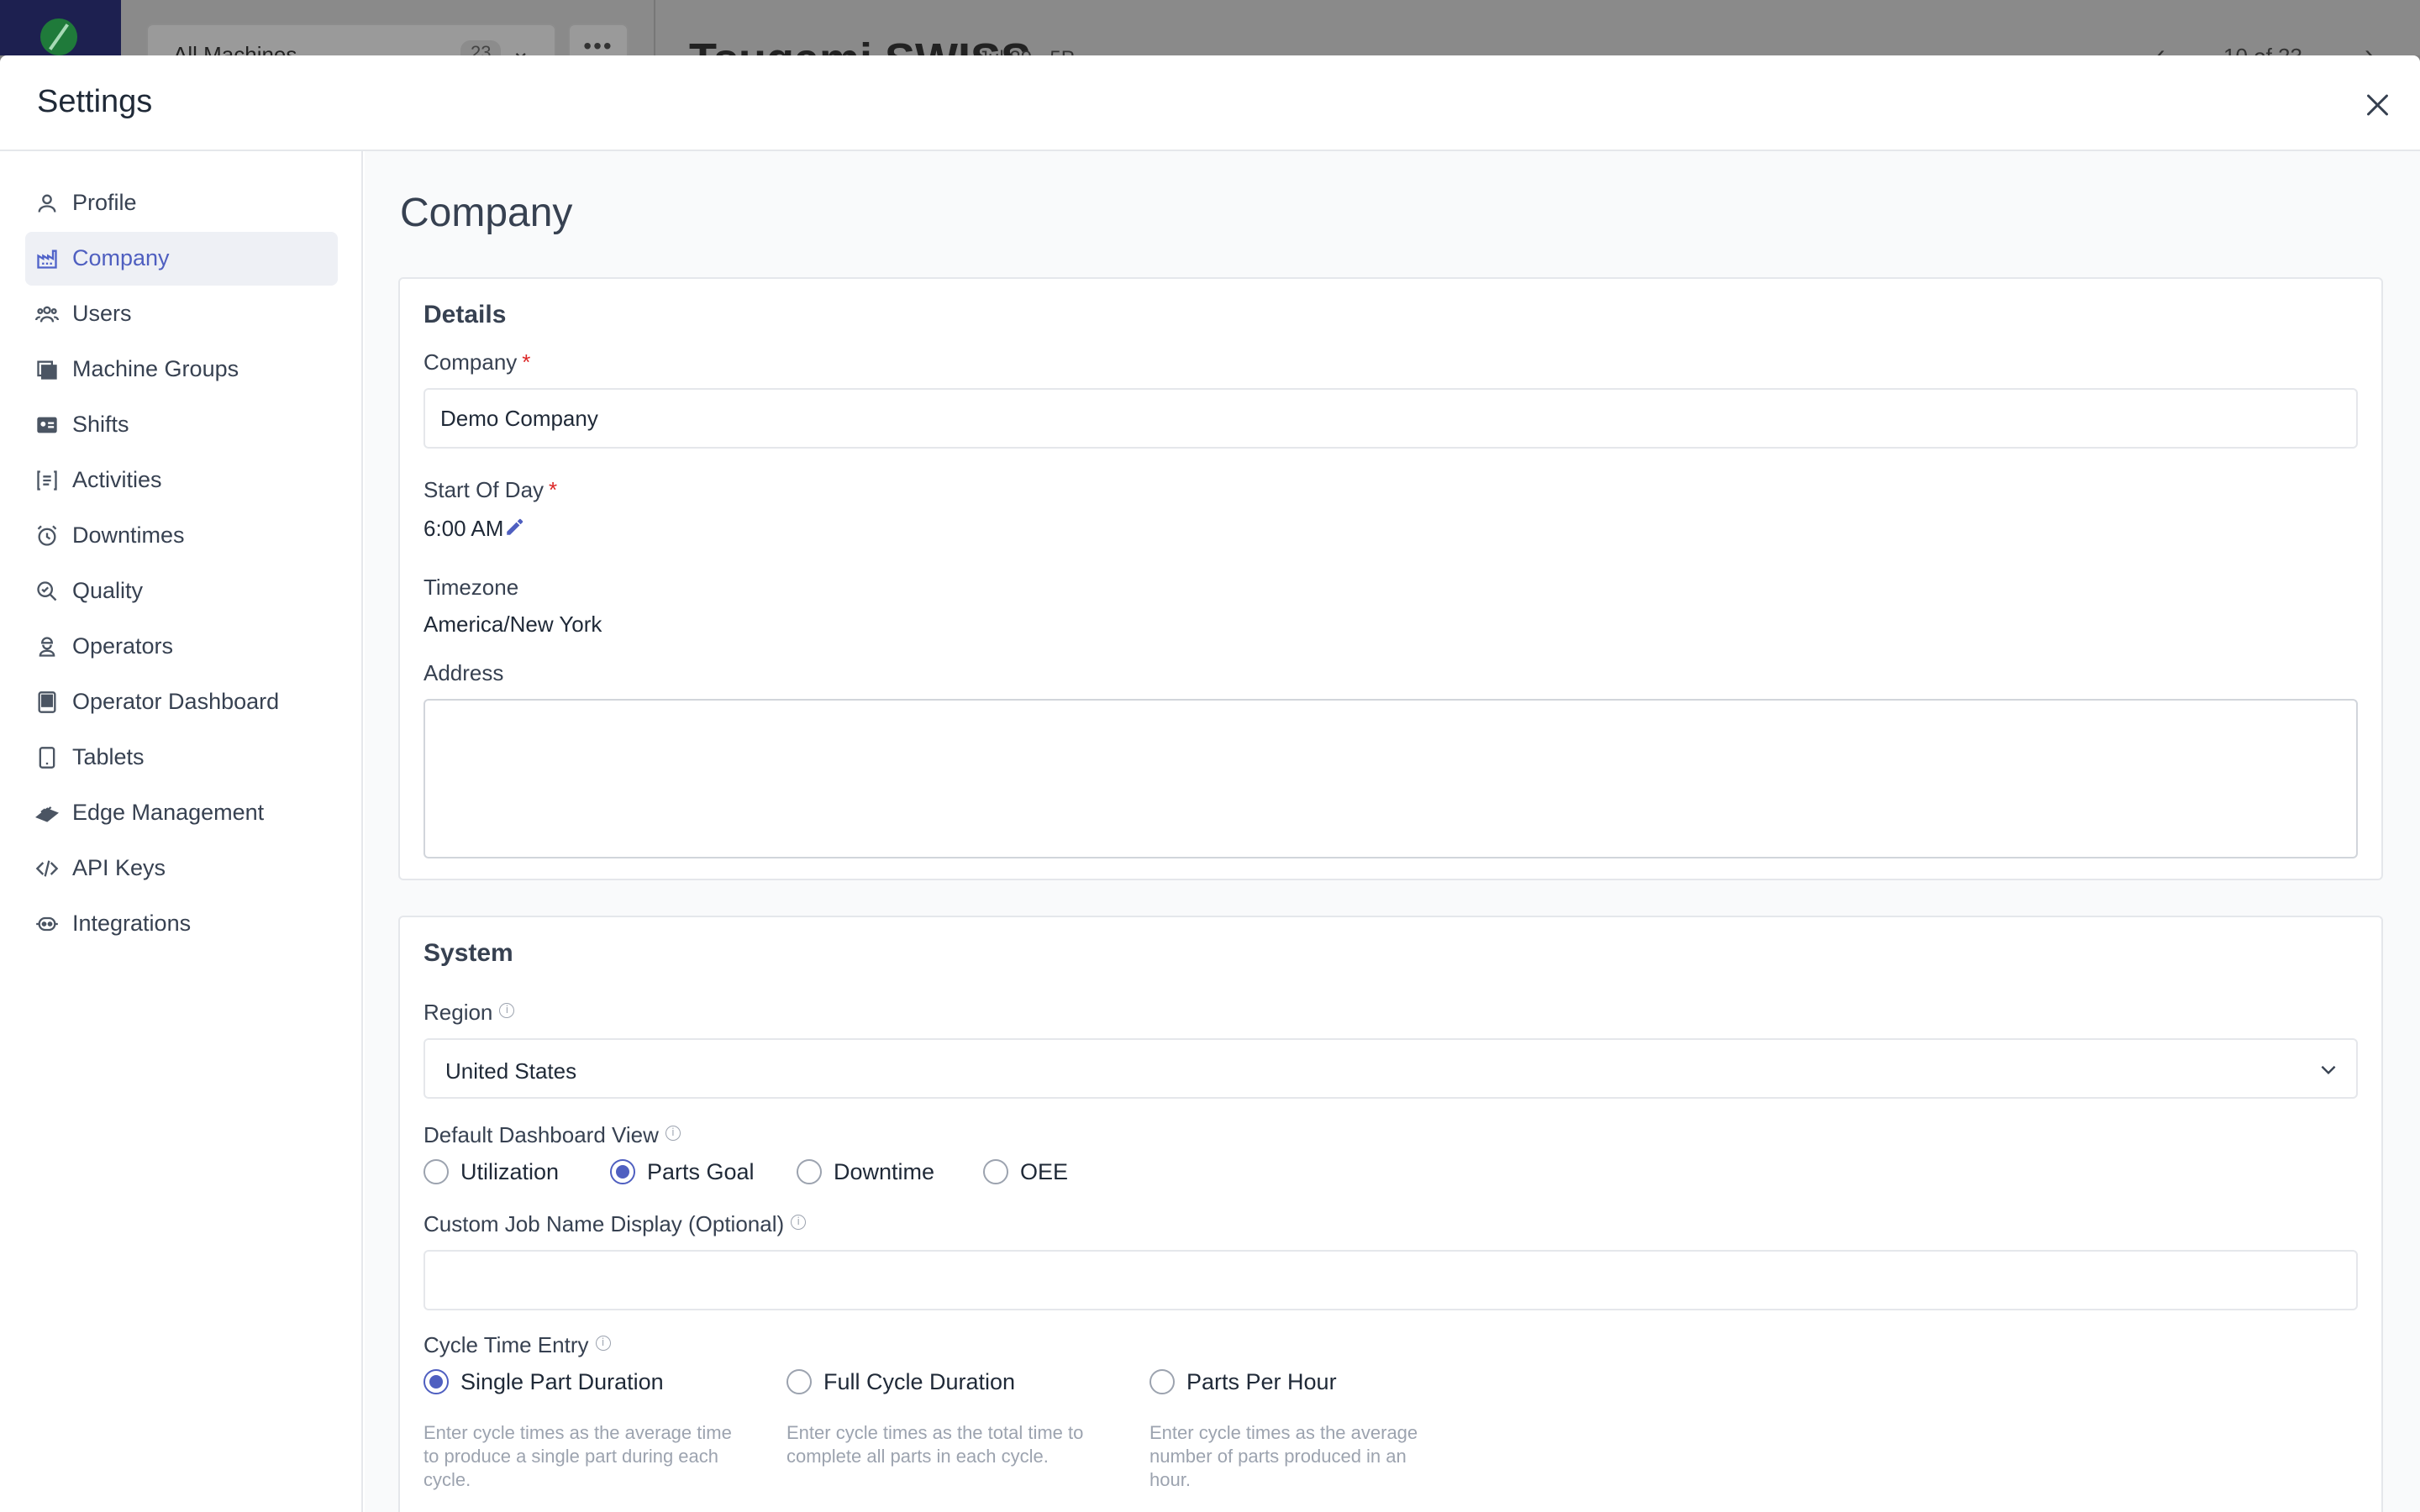 The image size is (2420, 1512). I want to click on sidebar-item-label: Operators, so click(123, 646).